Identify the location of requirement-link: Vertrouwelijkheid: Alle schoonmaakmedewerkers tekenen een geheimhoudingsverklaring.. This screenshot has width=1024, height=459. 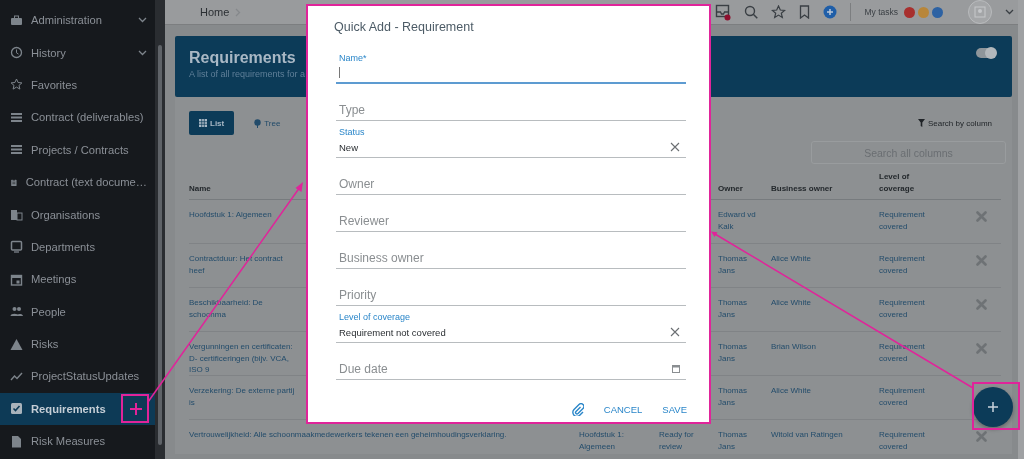
(384, 435).